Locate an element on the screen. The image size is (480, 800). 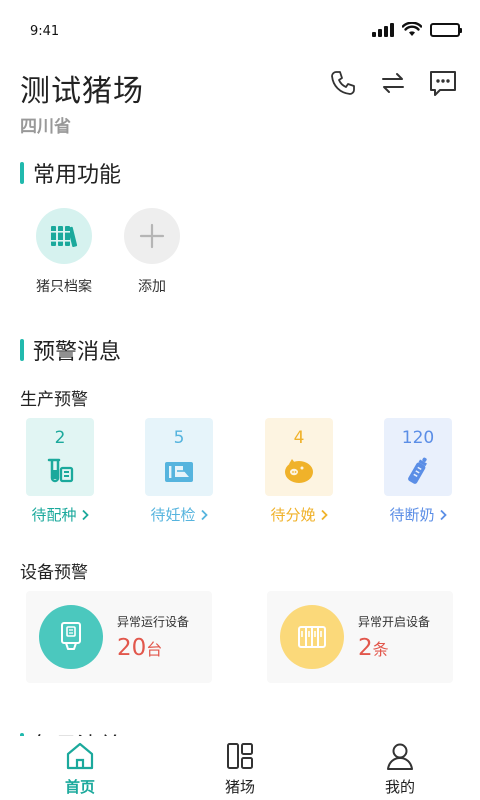
tab-label: 首页 is located at coordinates (79, 787).